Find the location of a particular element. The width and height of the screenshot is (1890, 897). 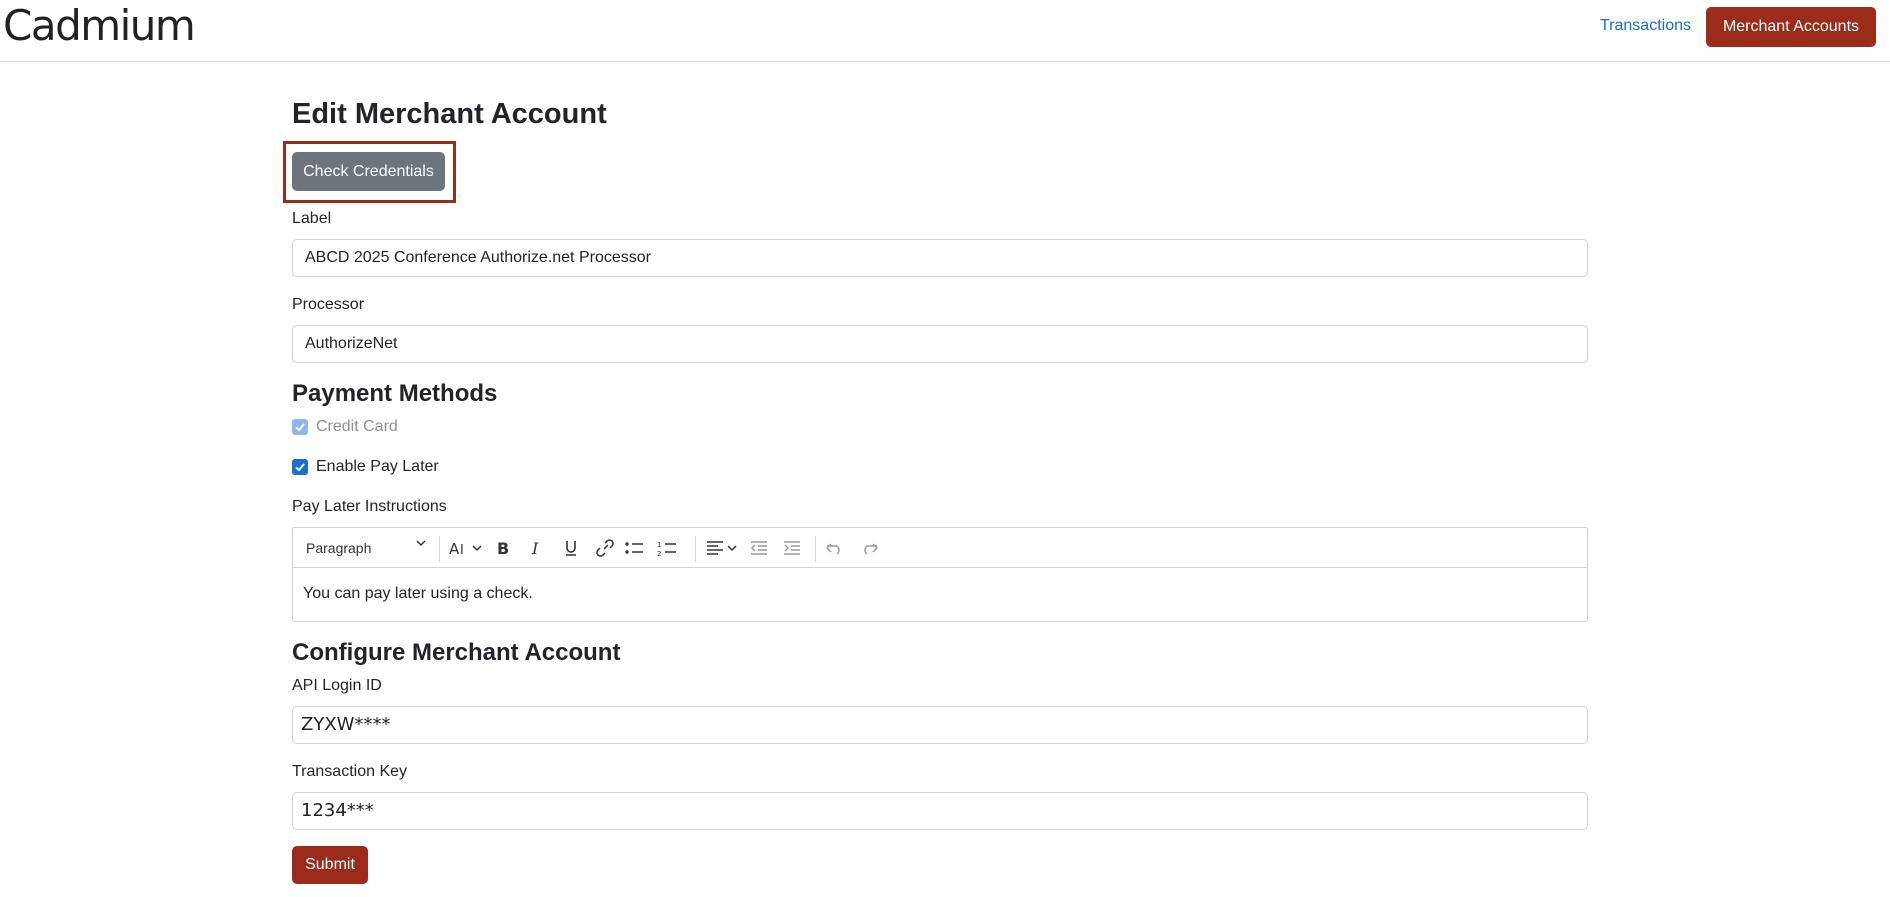

nav-merchant-accounts-button: Merchant Accounts is located at coordinates (1791, 27).